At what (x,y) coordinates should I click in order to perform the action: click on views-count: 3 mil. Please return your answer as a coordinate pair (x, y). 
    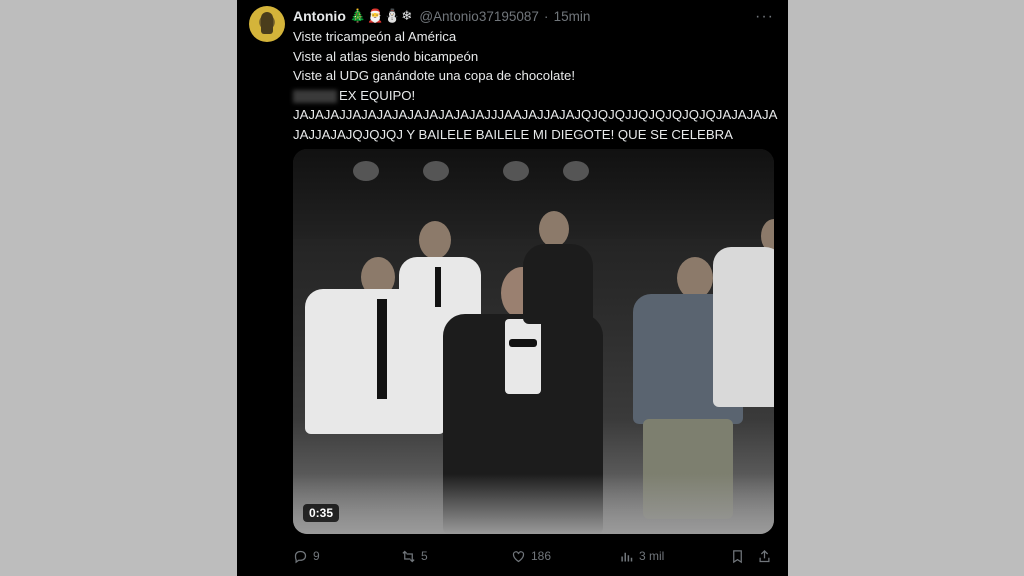
    Looking at the image, I should click on (652, 556).